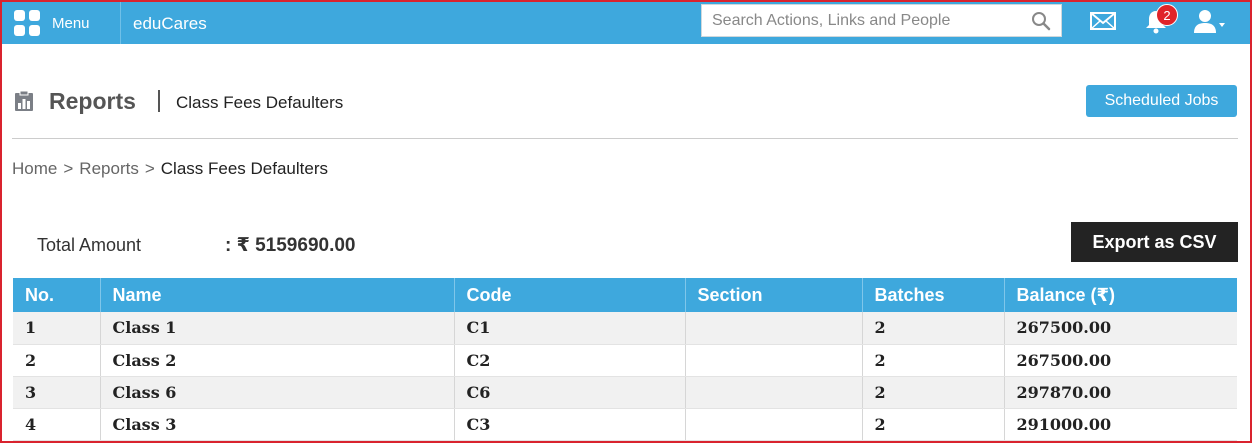 This screenshot has height=443, width=1252. Describe the element at coordinates (625, 138) in the screenshot. I see `header-divider` at that location.